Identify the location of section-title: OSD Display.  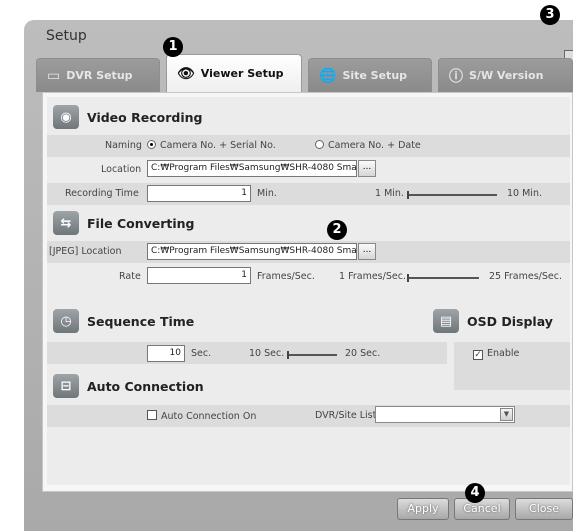
(510, 321).